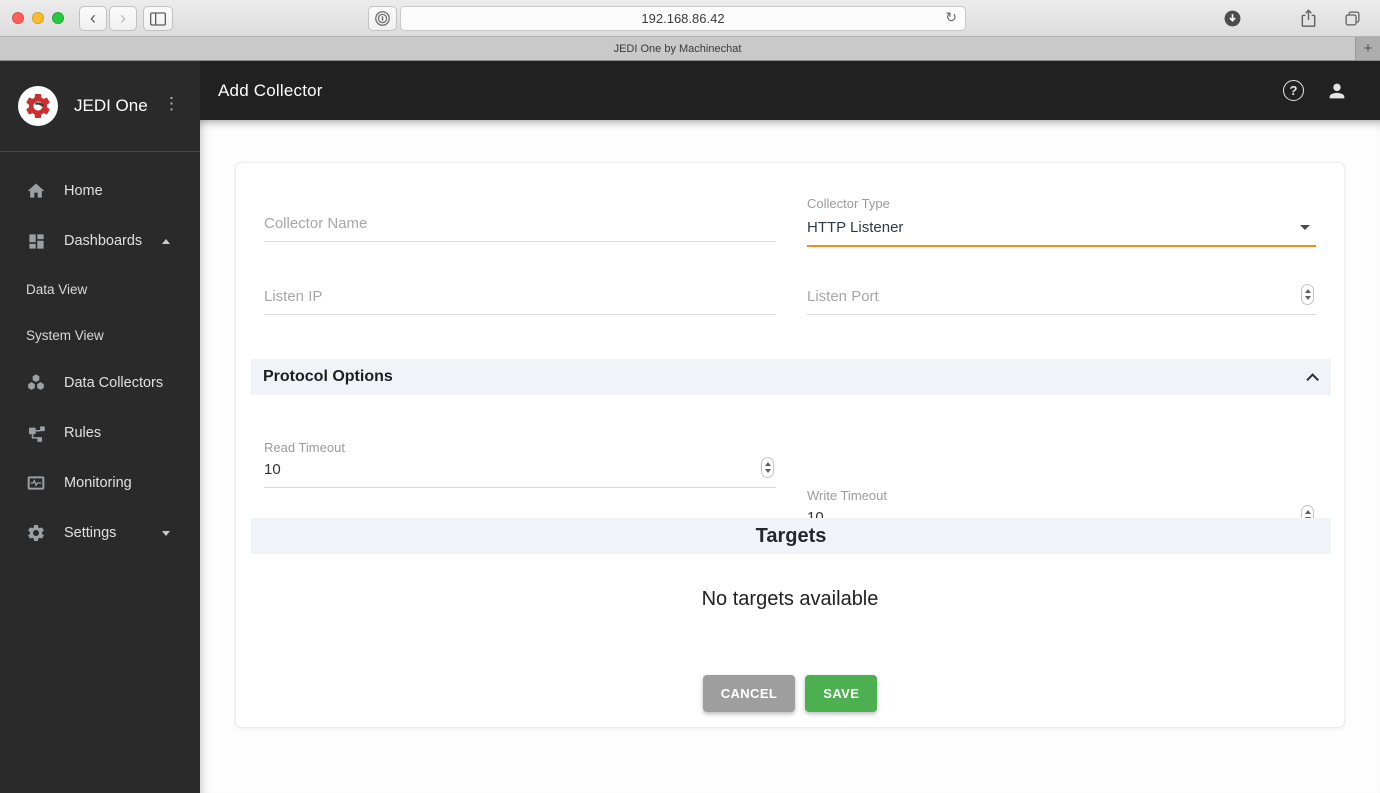  What do you see at coordinates (111, 105) in the screenshot?
I see `brand-name: JEDI One` at bounding box center [111, 105].